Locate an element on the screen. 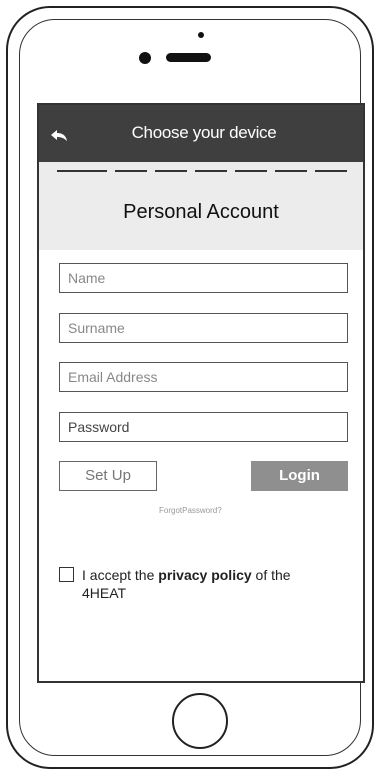  progress-steps is located at coordinates (202, 172).